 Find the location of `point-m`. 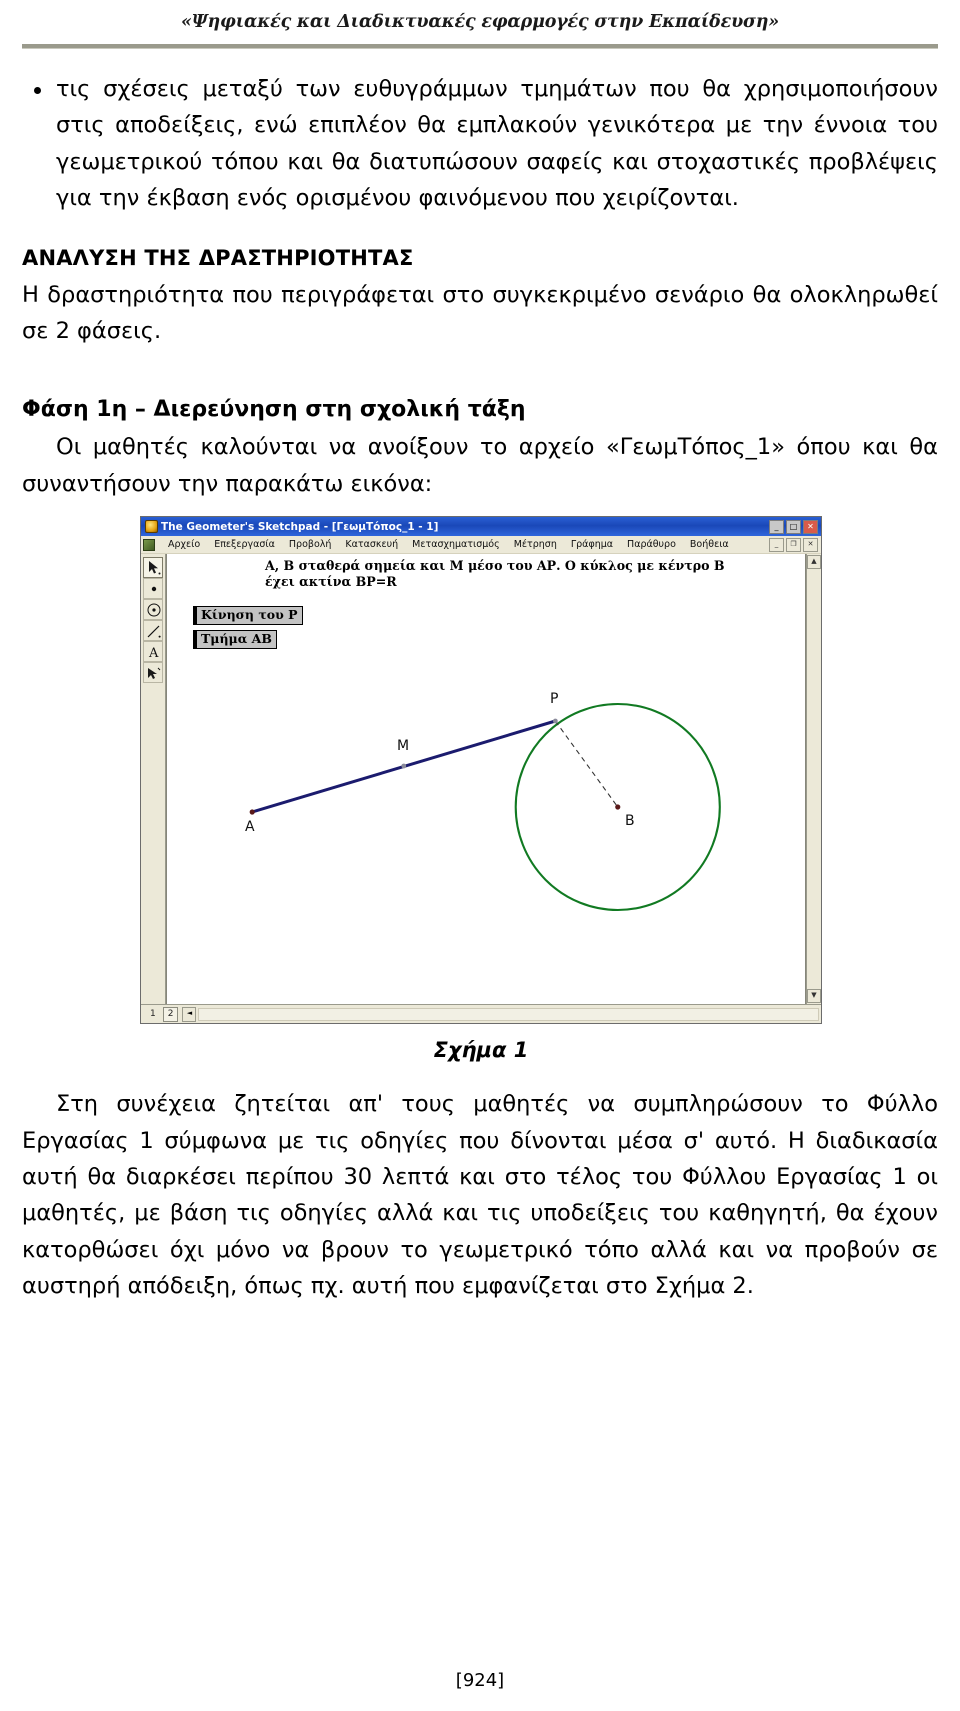

point-m is located at coordinates (404, 766).